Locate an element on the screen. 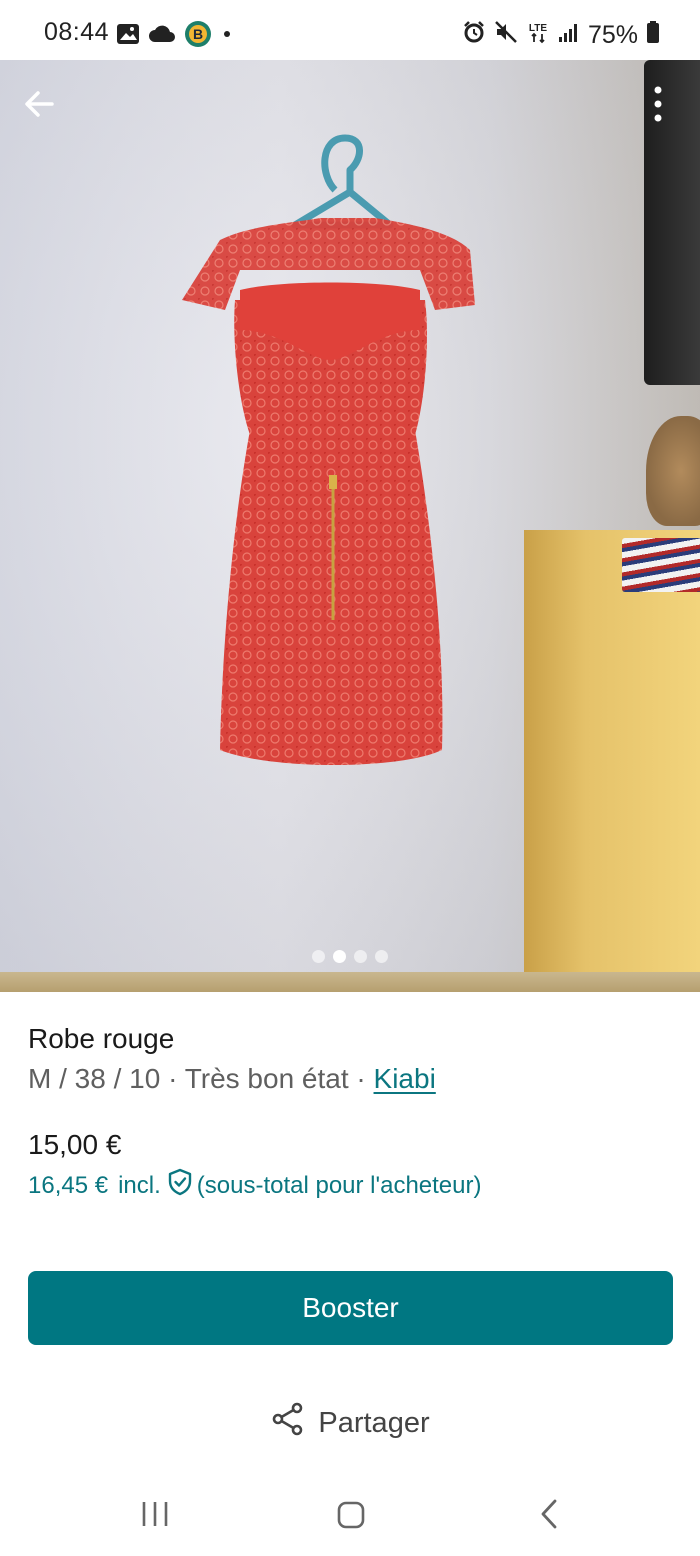 Image resolution: width=700 pixels, height=1556 pixels. status-right-icons: LTE 75% is located at coordinates (561, 35).